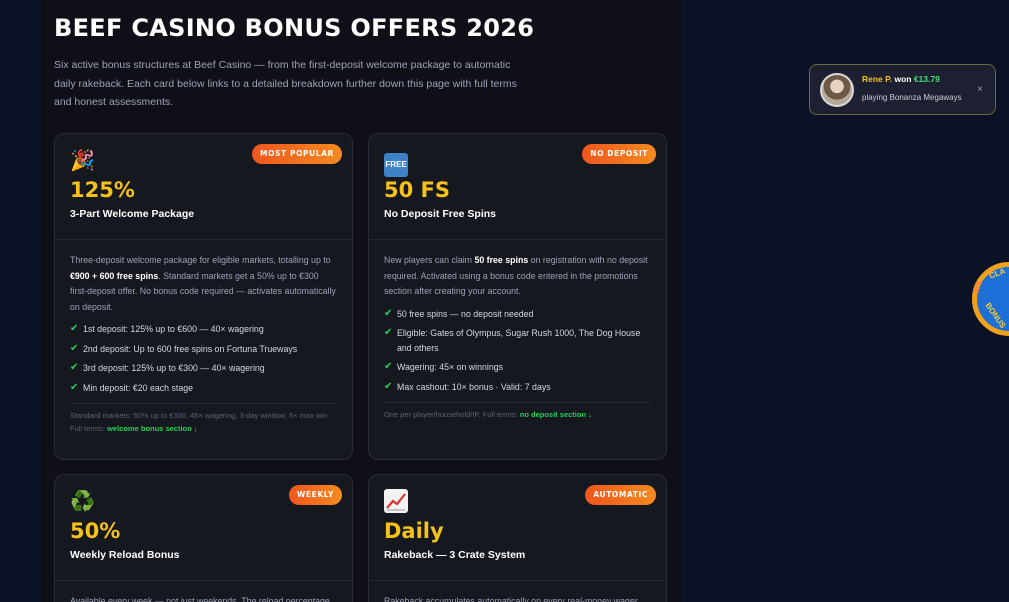  Describe the element at coordinates (995, 315) in the screenshot. I see `wheel-text-right: BONUS` at that location.